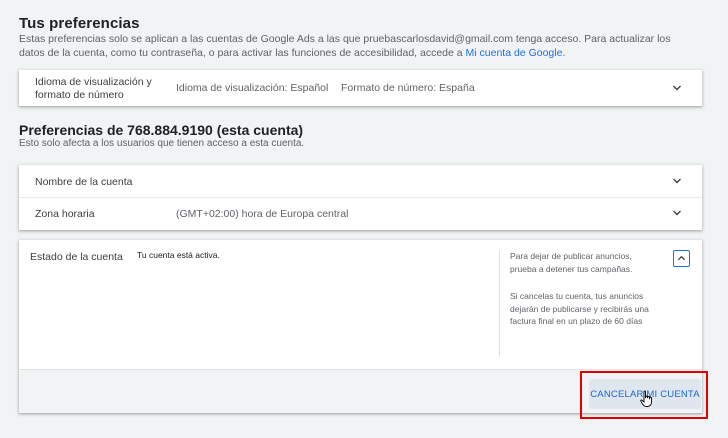 This screenshot has height=438, width=728. What do you see at coordinates (262, 214) in the screenshot?
I see `timezone-value: (GMT+02:00) hora de Europa central` at bounding box center [262, 214].